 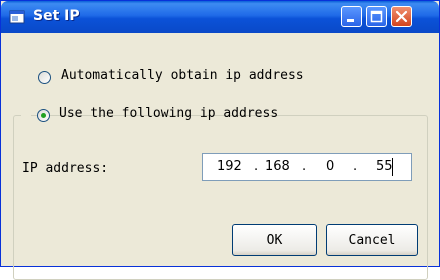 What do you see at coordinates (65, 168) in the screenshot?
I see `ip-address-label: IP address:` at bounding box center [65, 168].